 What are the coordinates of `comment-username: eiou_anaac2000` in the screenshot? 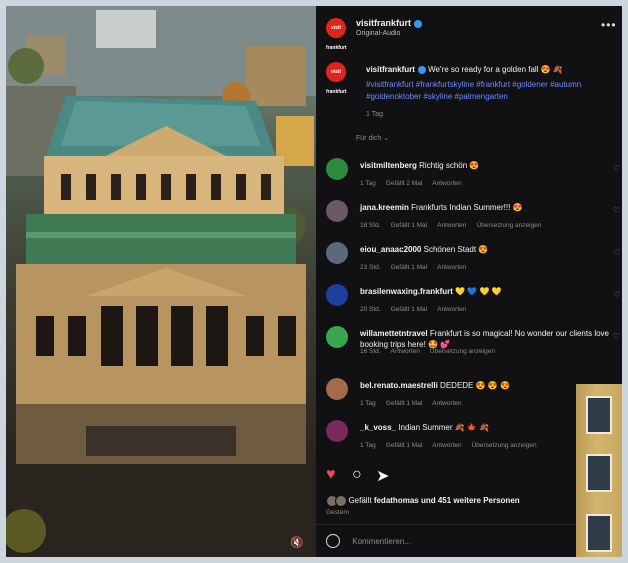 It's located at (390, 249).